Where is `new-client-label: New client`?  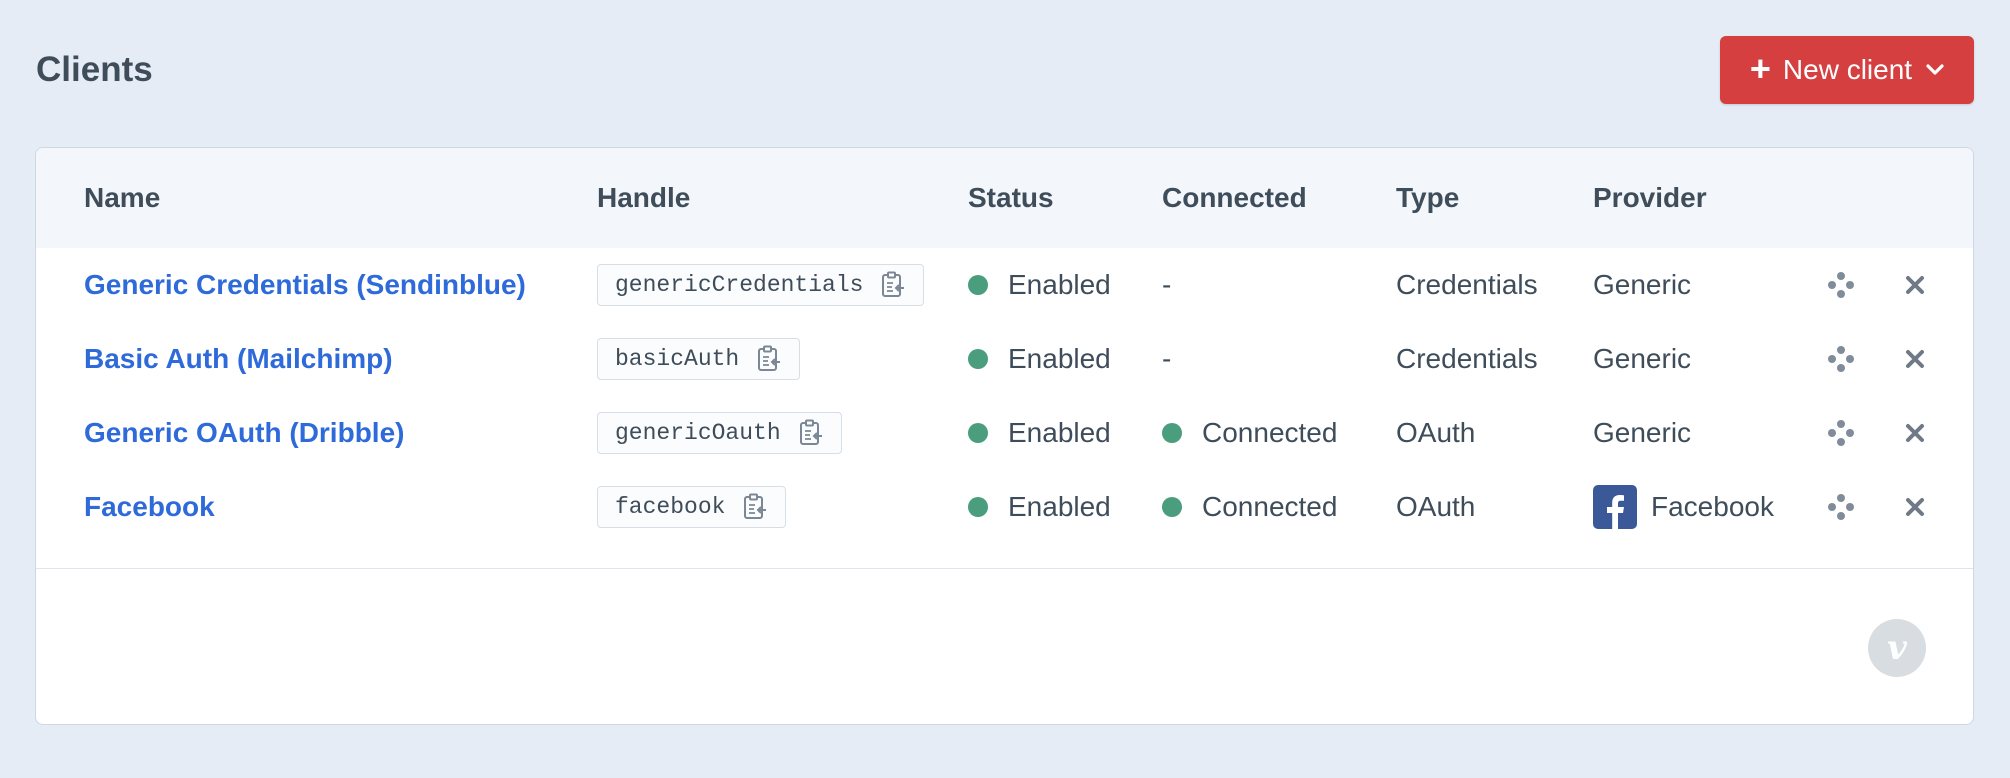 new-client-label: New client is located at coordinates (1847, 69).